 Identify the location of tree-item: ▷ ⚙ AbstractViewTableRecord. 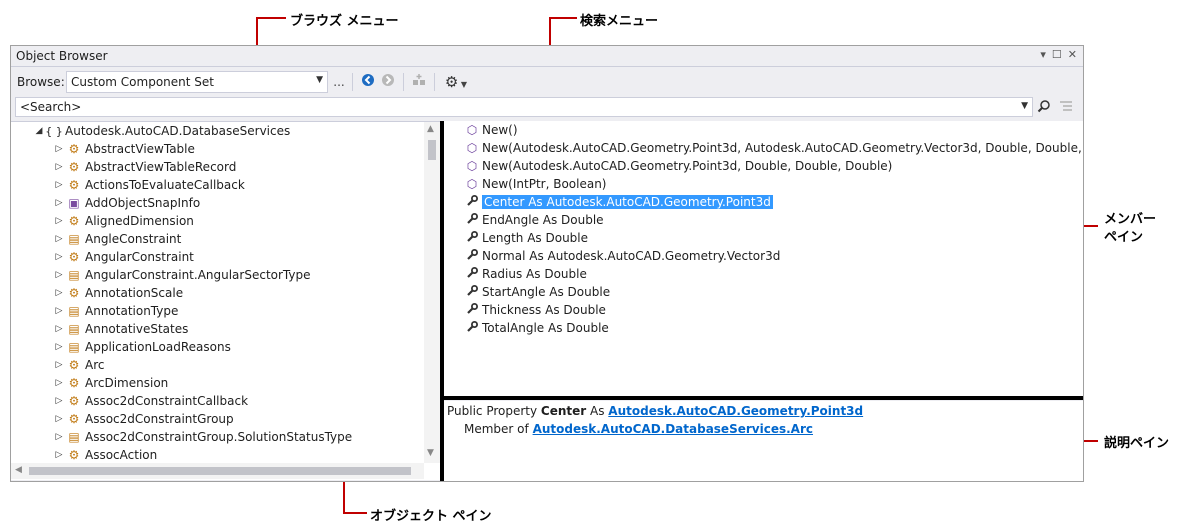
(145, 167).